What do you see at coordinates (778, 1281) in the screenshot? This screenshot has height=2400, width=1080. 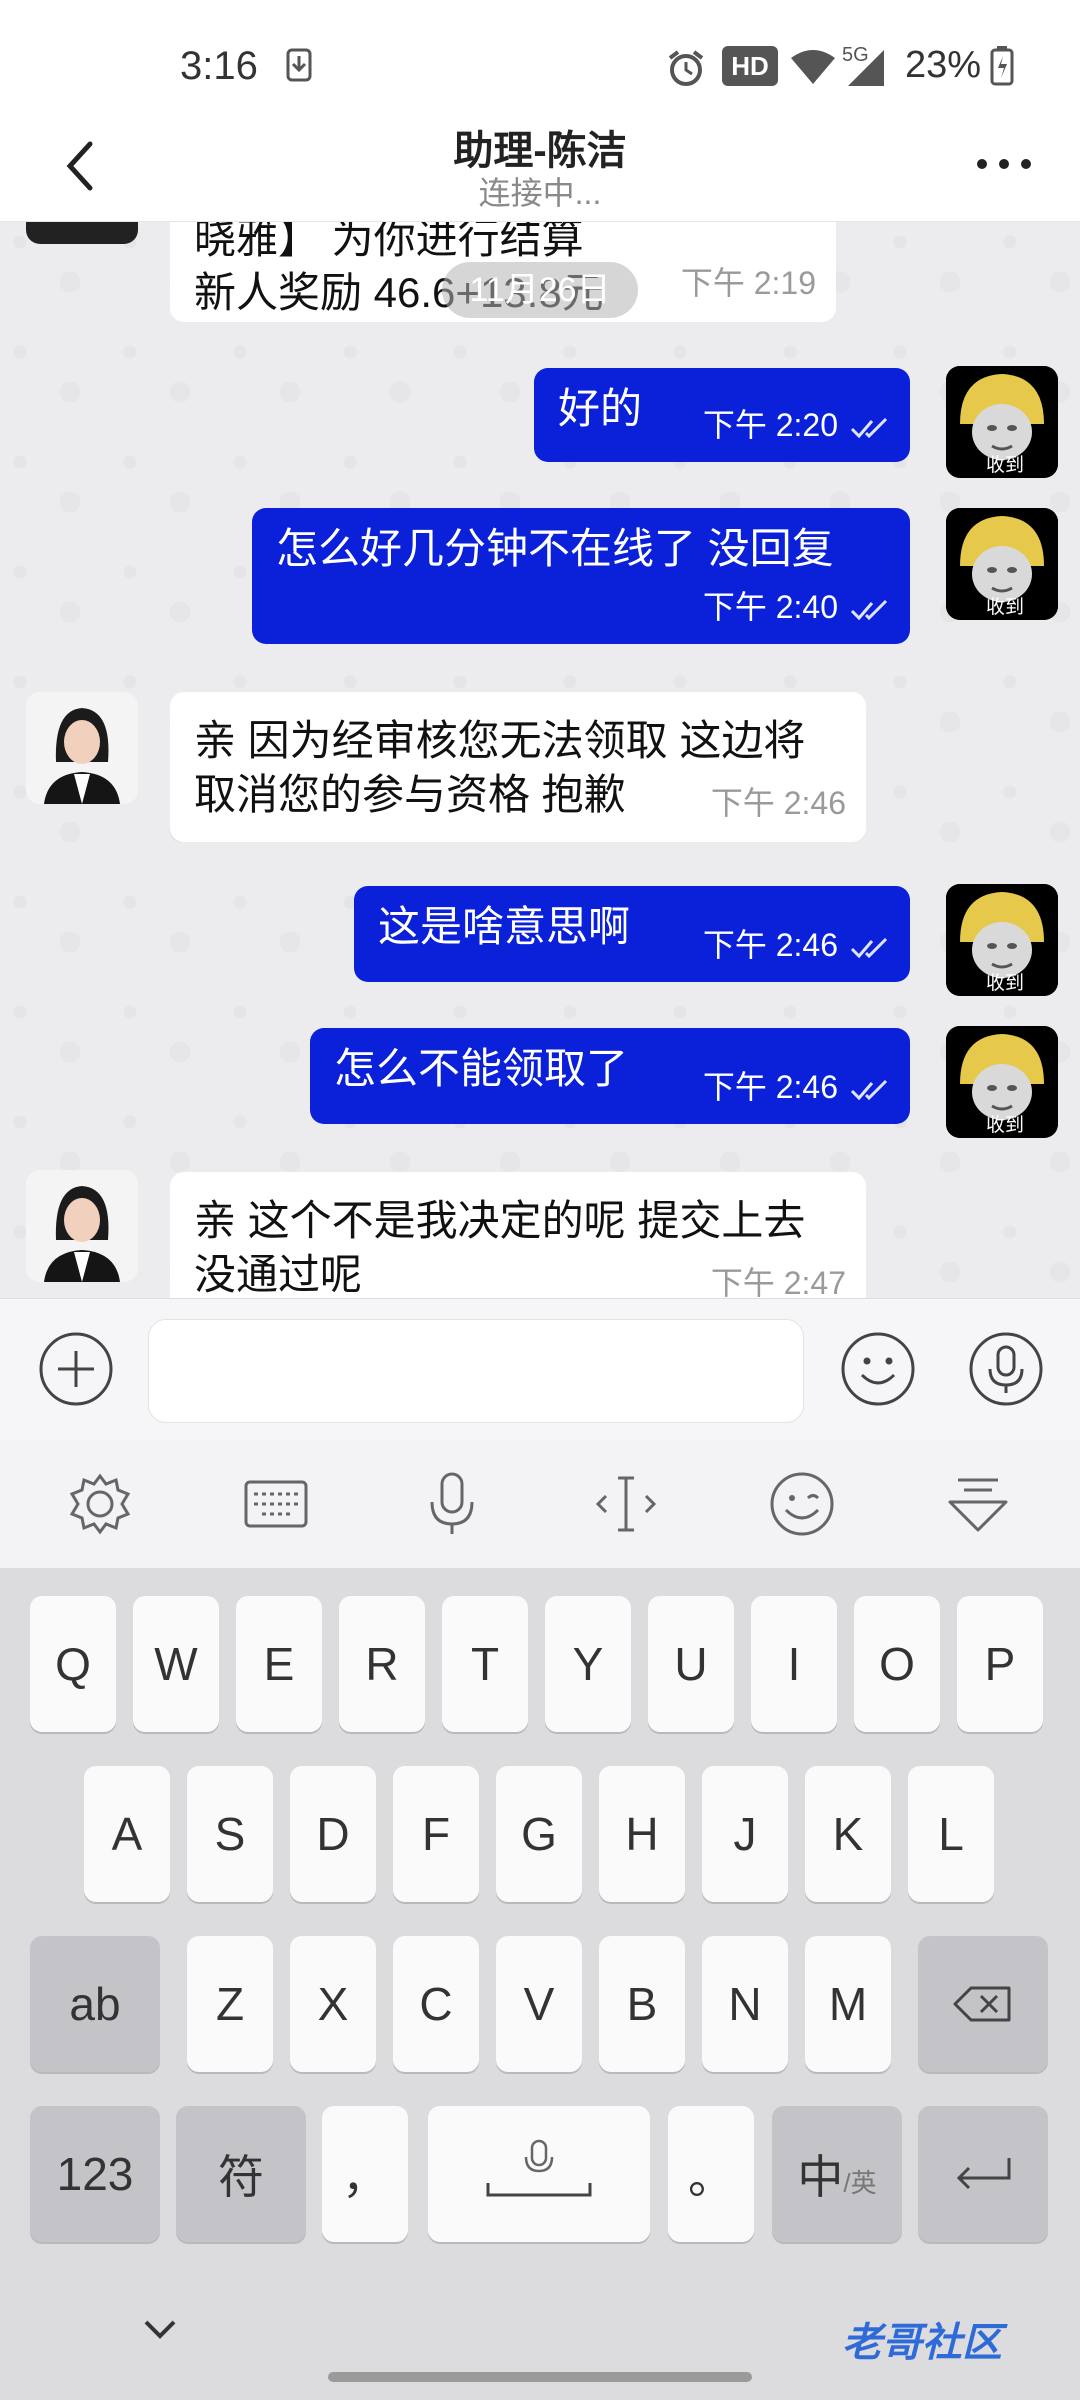 I see `message-time: 下午 2:47` at bounding box center [778, 1281].